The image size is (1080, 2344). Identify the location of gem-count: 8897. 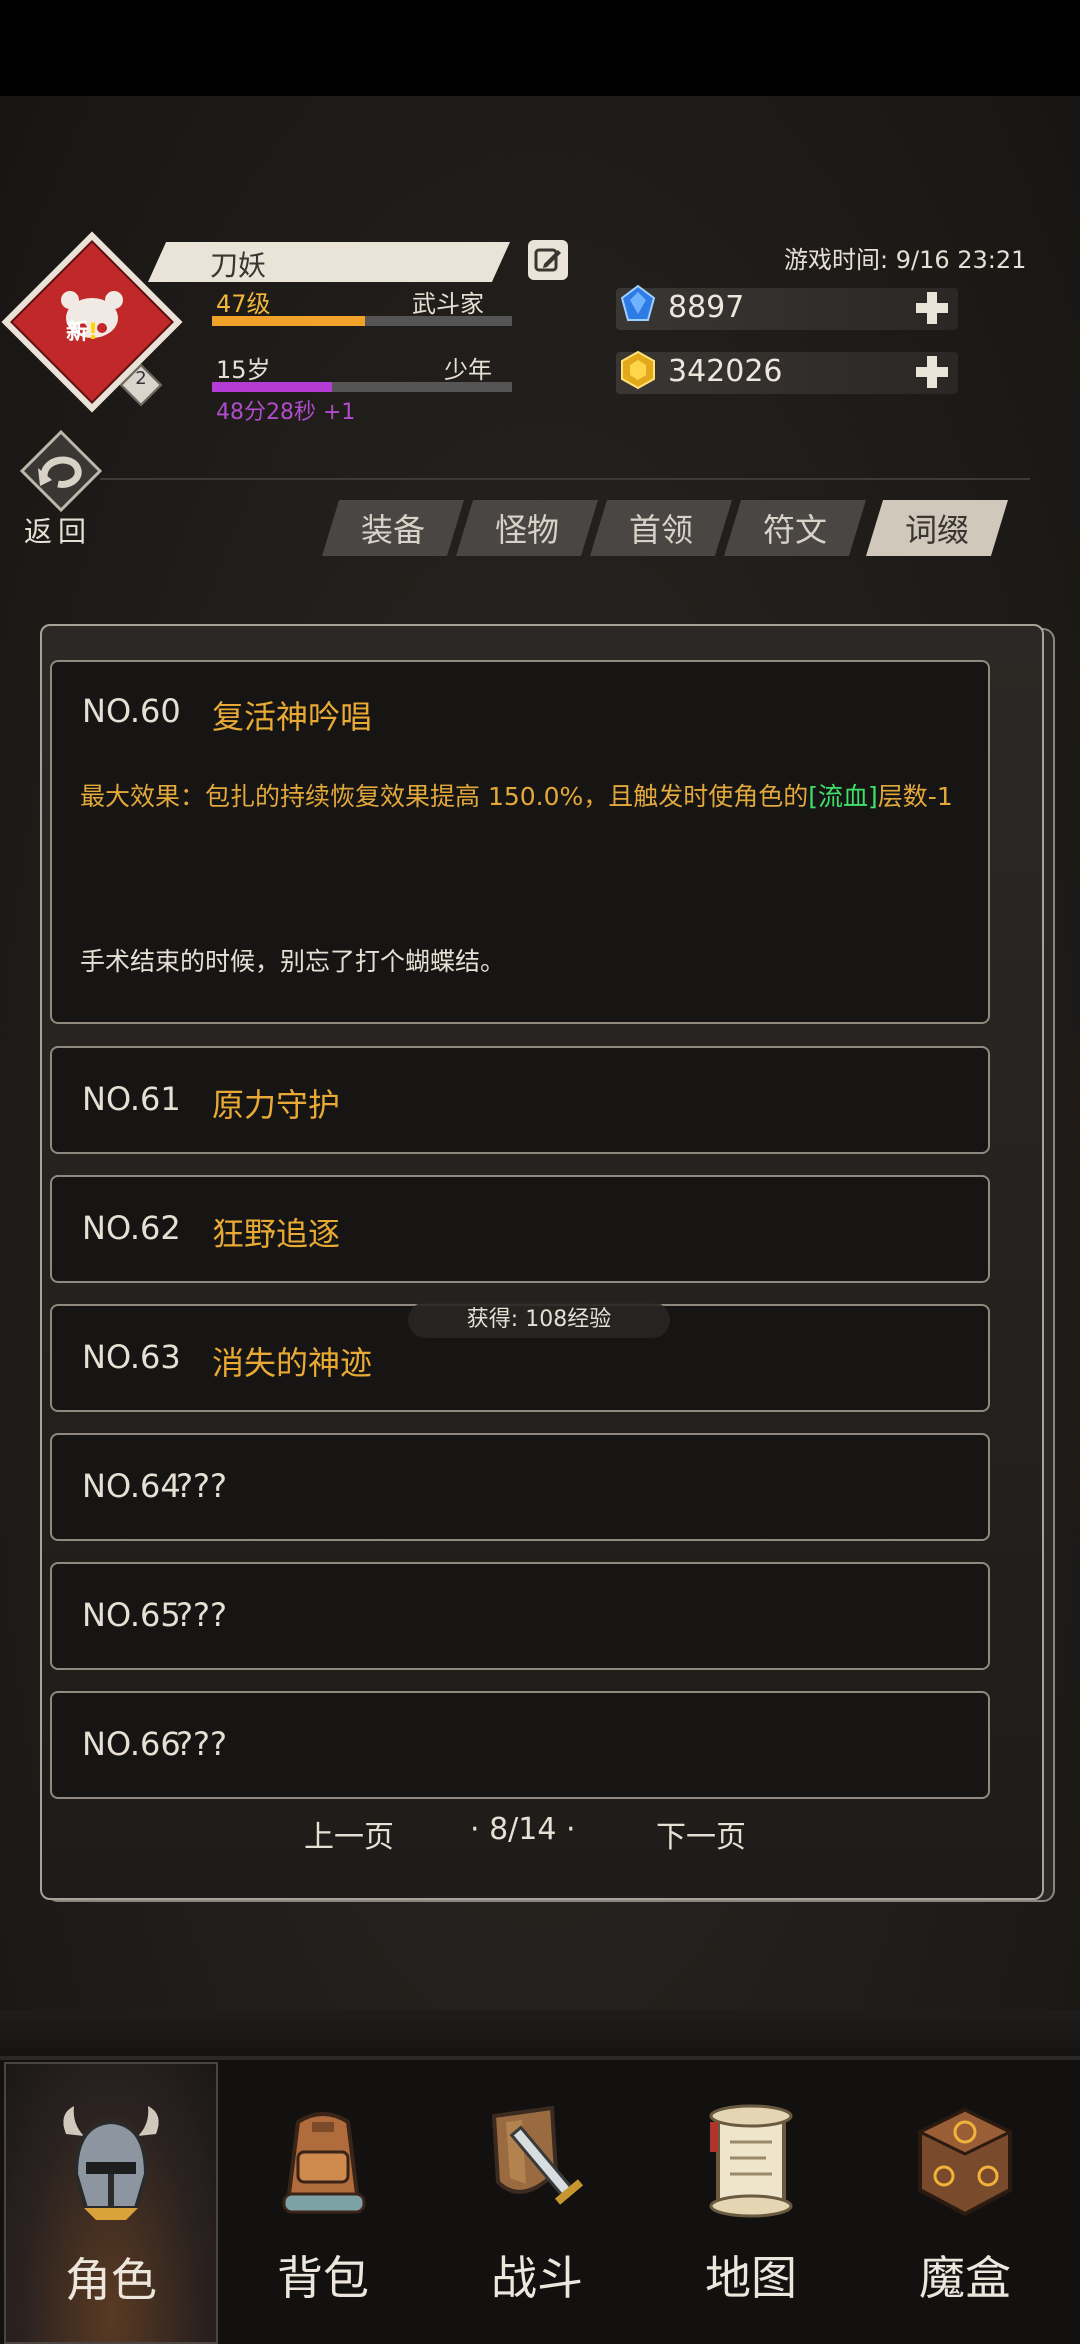
(706, 307).